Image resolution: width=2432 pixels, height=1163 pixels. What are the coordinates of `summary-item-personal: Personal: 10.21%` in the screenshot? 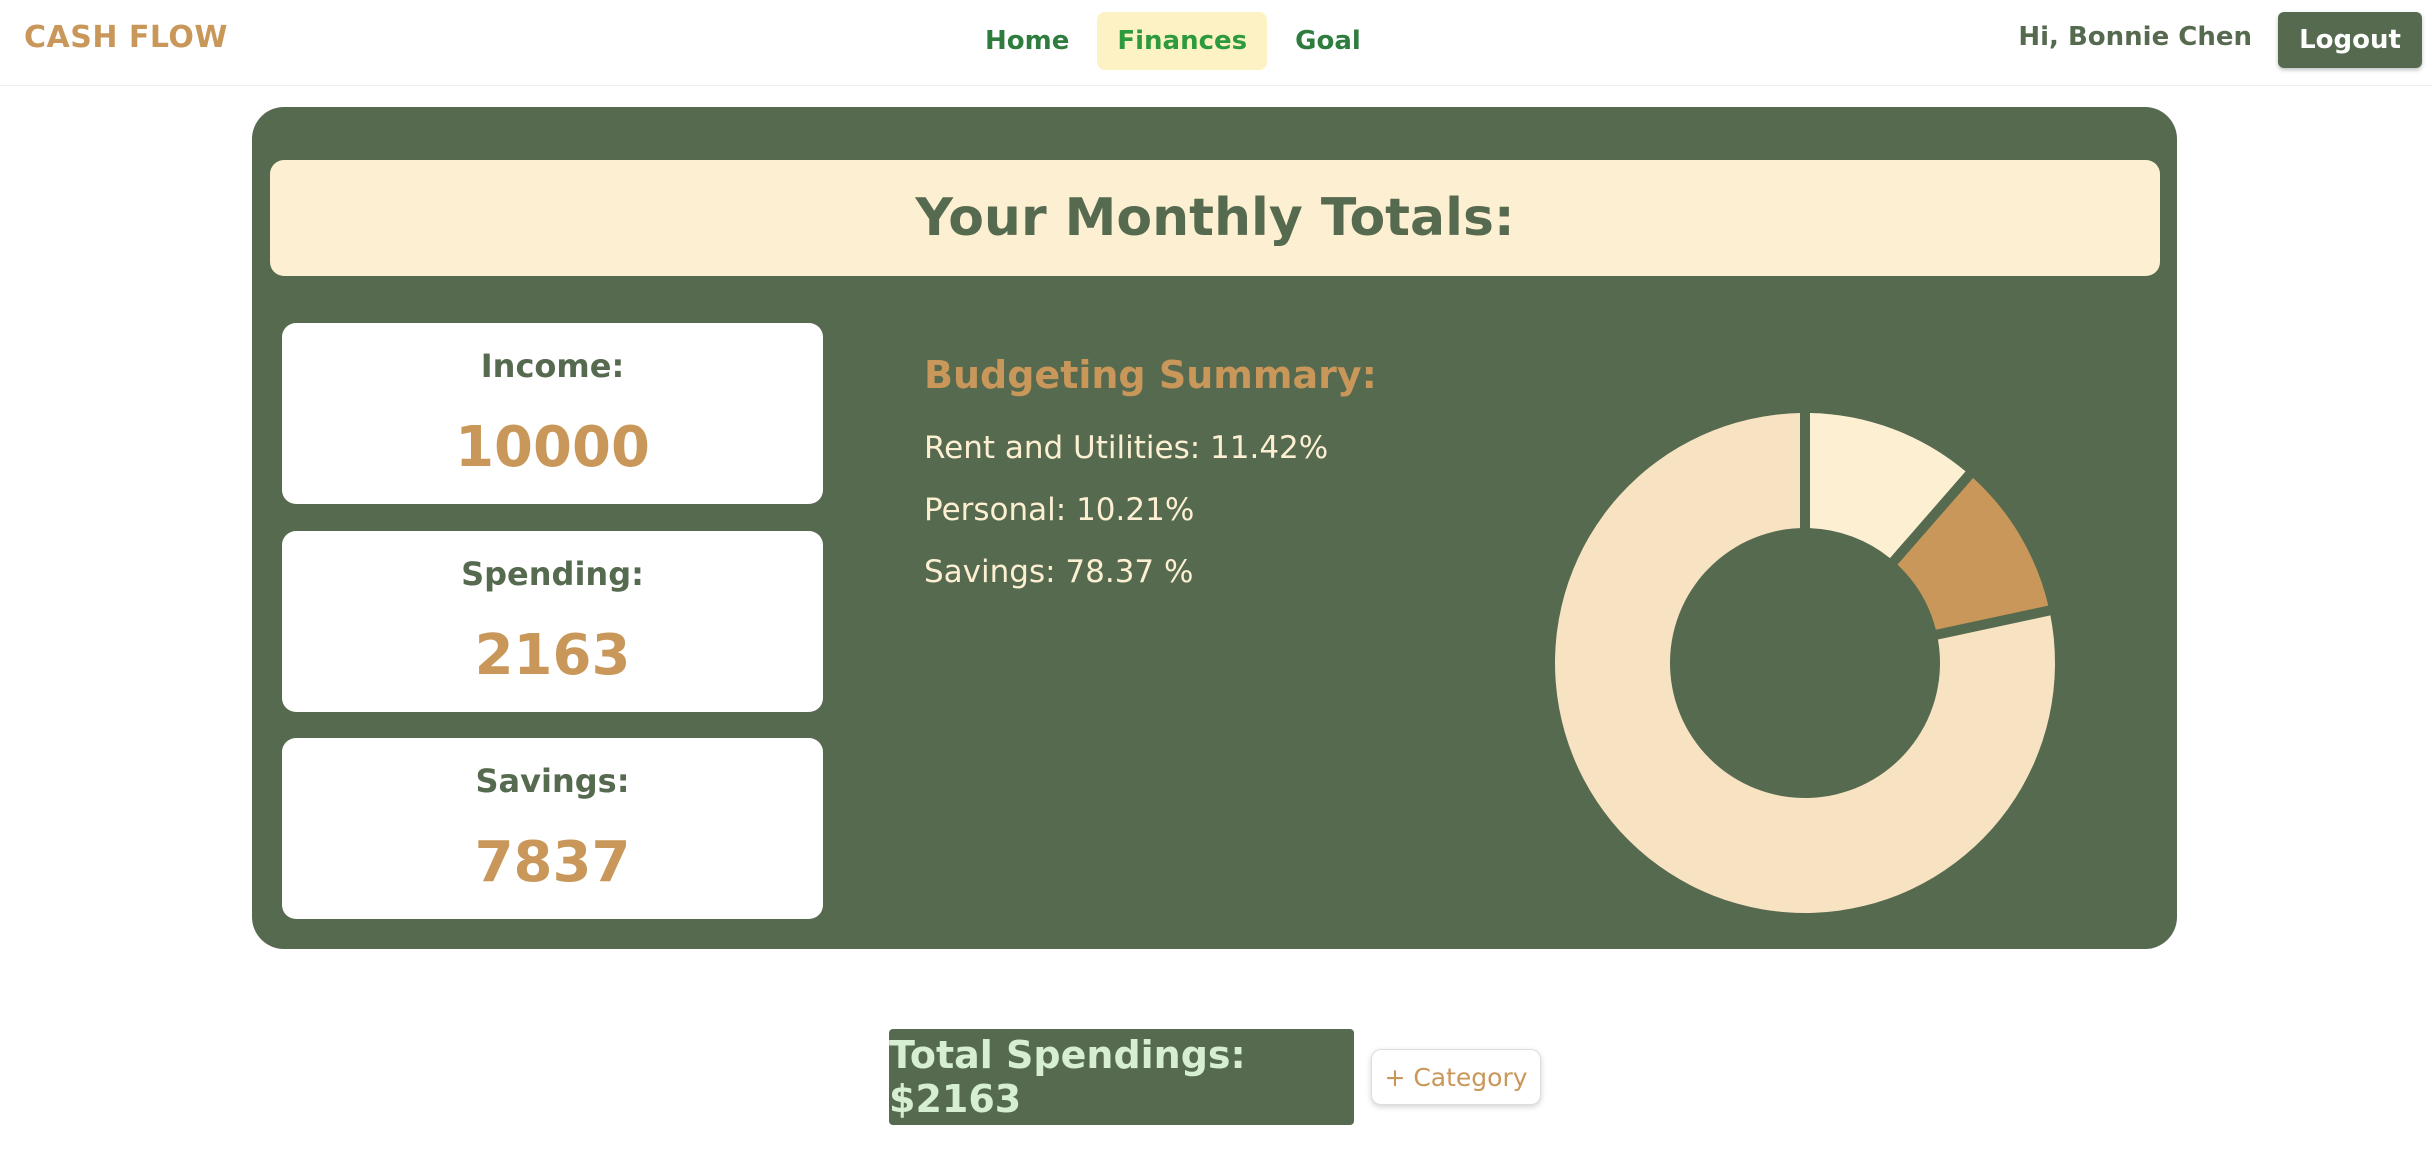 It's located at (1059, 510).